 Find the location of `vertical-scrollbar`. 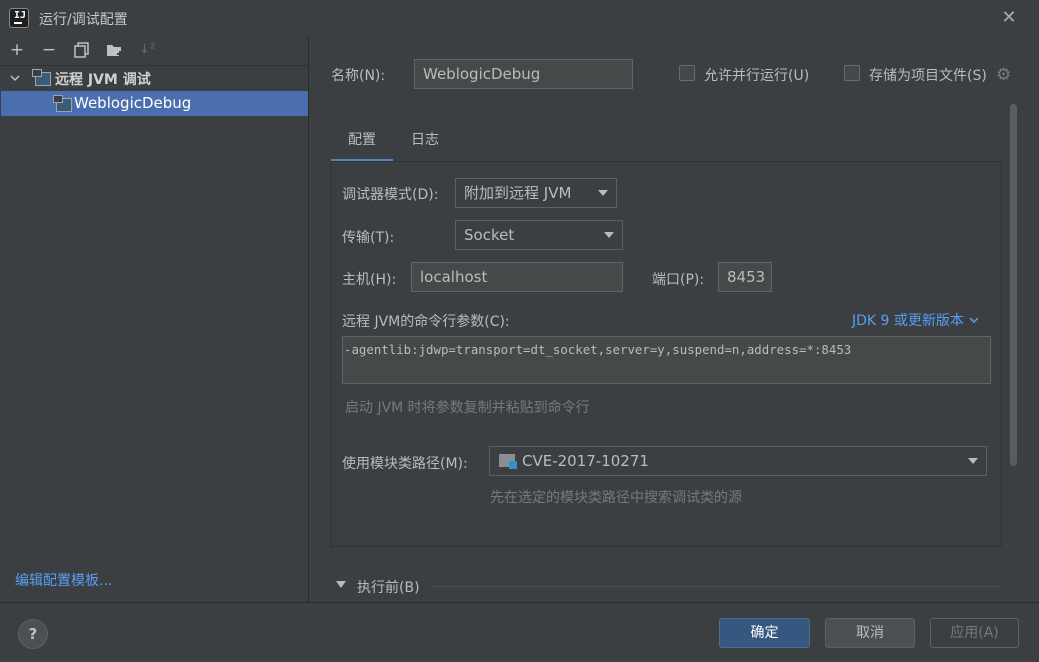

vertical-scrollbar is located at coordinates (1013, 285).